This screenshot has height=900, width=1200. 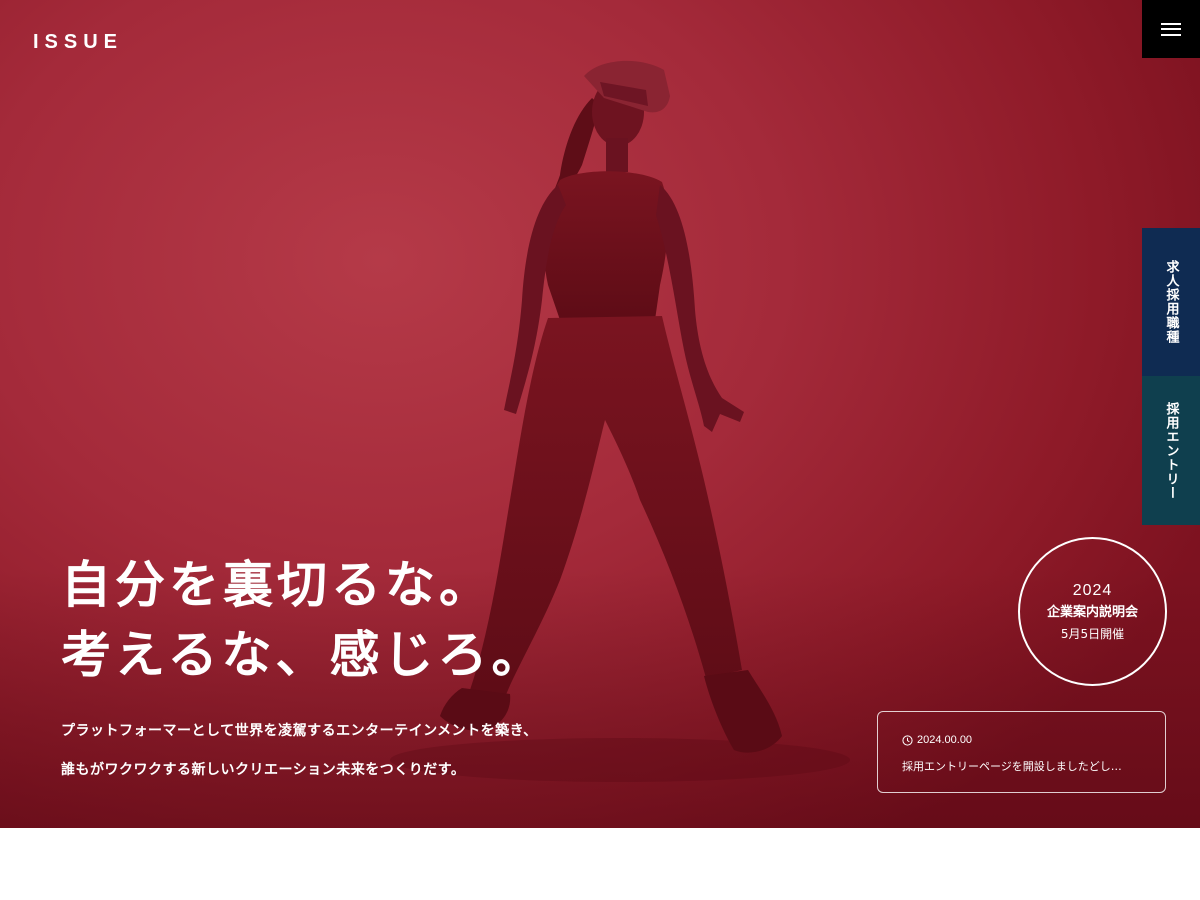 I want to click on event-title: 企業案内説明会, so click(x=1092, y=612).